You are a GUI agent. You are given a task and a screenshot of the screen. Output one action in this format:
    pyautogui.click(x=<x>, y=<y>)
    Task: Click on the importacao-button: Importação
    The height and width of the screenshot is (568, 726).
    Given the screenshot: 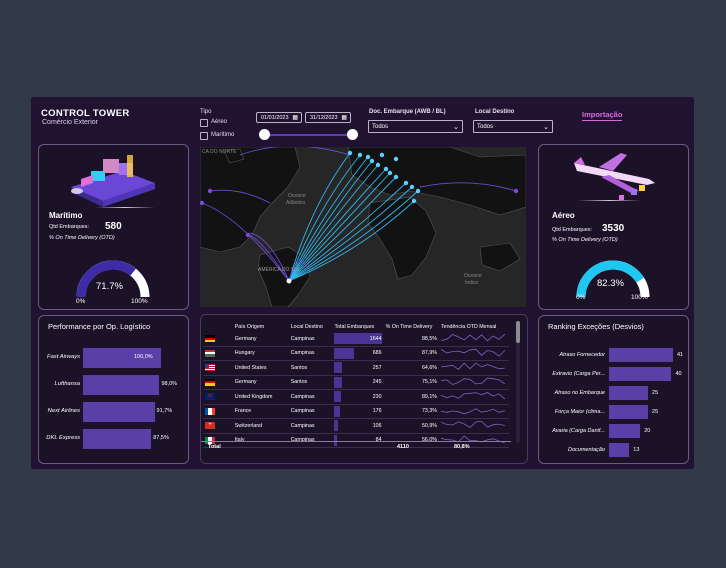 What is the action you would take?
    pyautogui.click(x=602, y=115)
    